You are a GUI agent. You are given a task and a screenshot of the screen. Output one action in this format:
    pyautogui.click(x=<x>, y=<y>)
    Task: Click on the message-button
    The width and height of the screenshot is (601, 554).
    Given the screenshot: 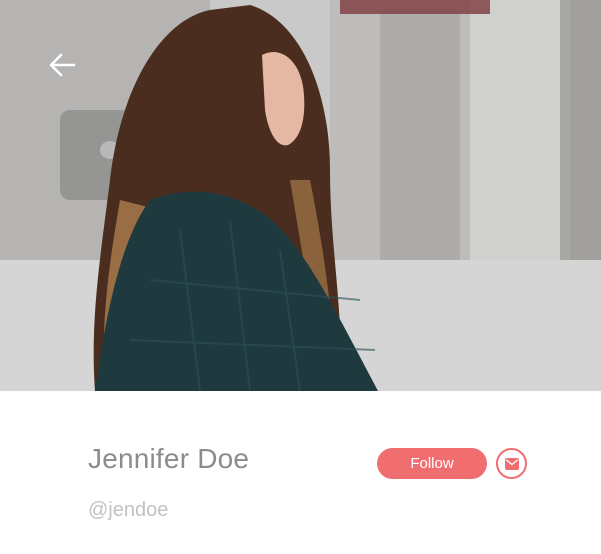 What is the action you would take?
    pyautogui.click(x=511, y=463)
    